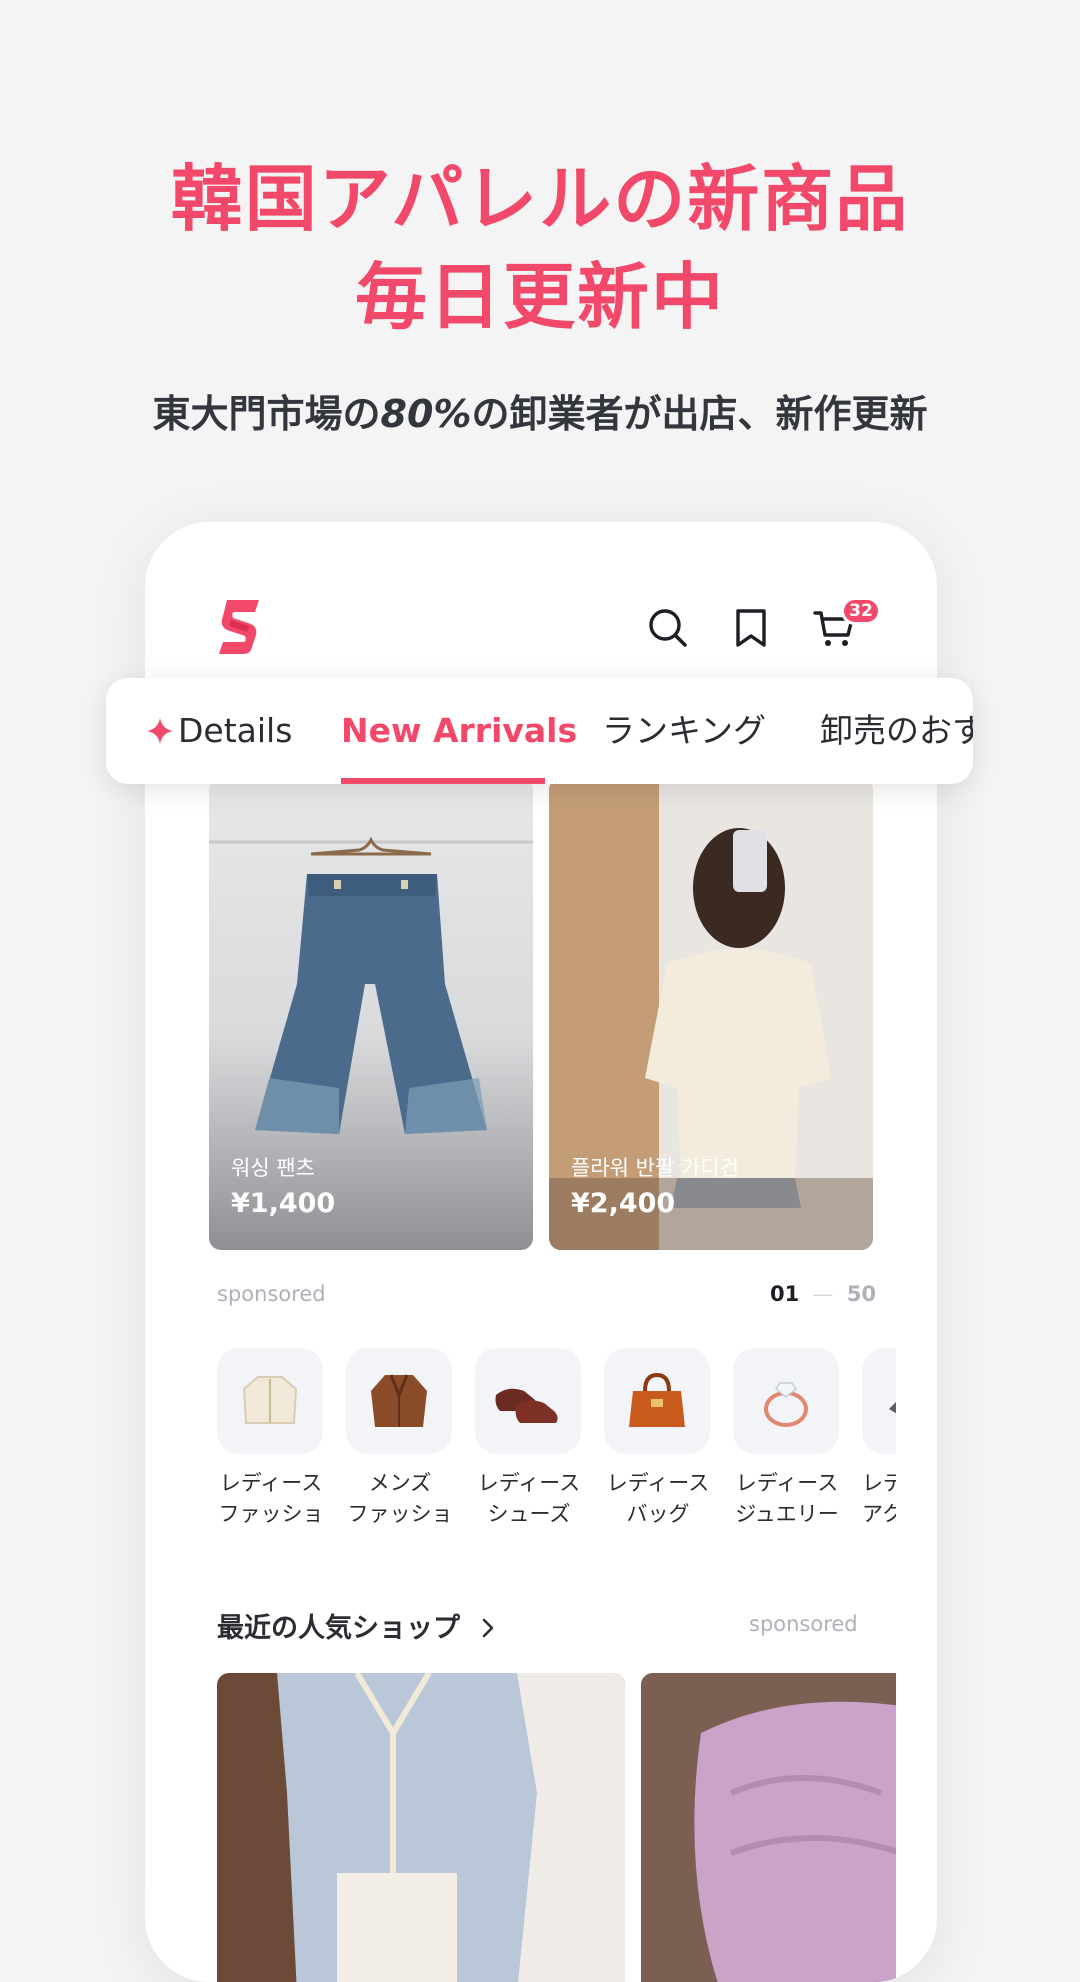  I want to click on tab-new-arrivals: New Arrivals, so click(459, 731).